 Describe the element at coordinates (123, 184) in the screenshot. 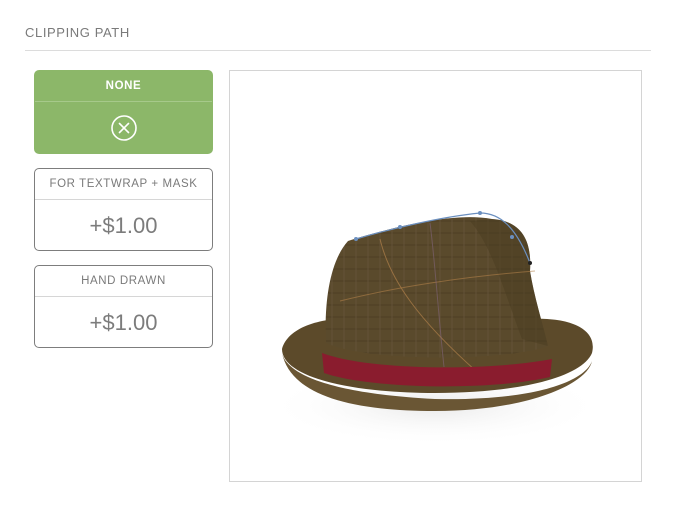

I see `option-textwrap-mask-label: FOR TEXTWRAP + MASK` at that location.